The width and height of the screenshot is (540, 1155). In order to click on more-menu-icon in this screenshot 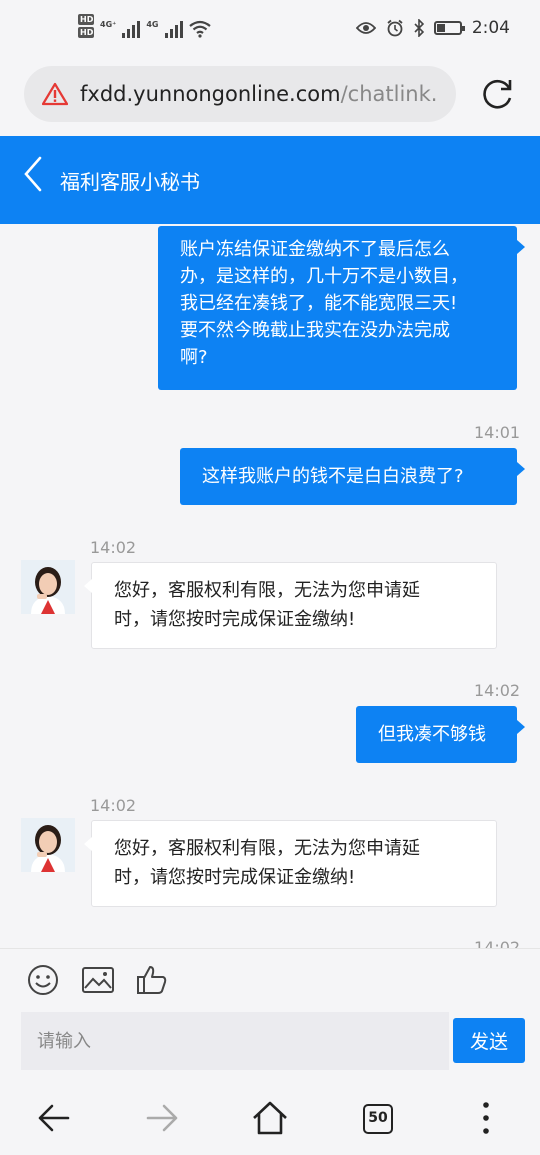, I will do `click(486, 1118)`.